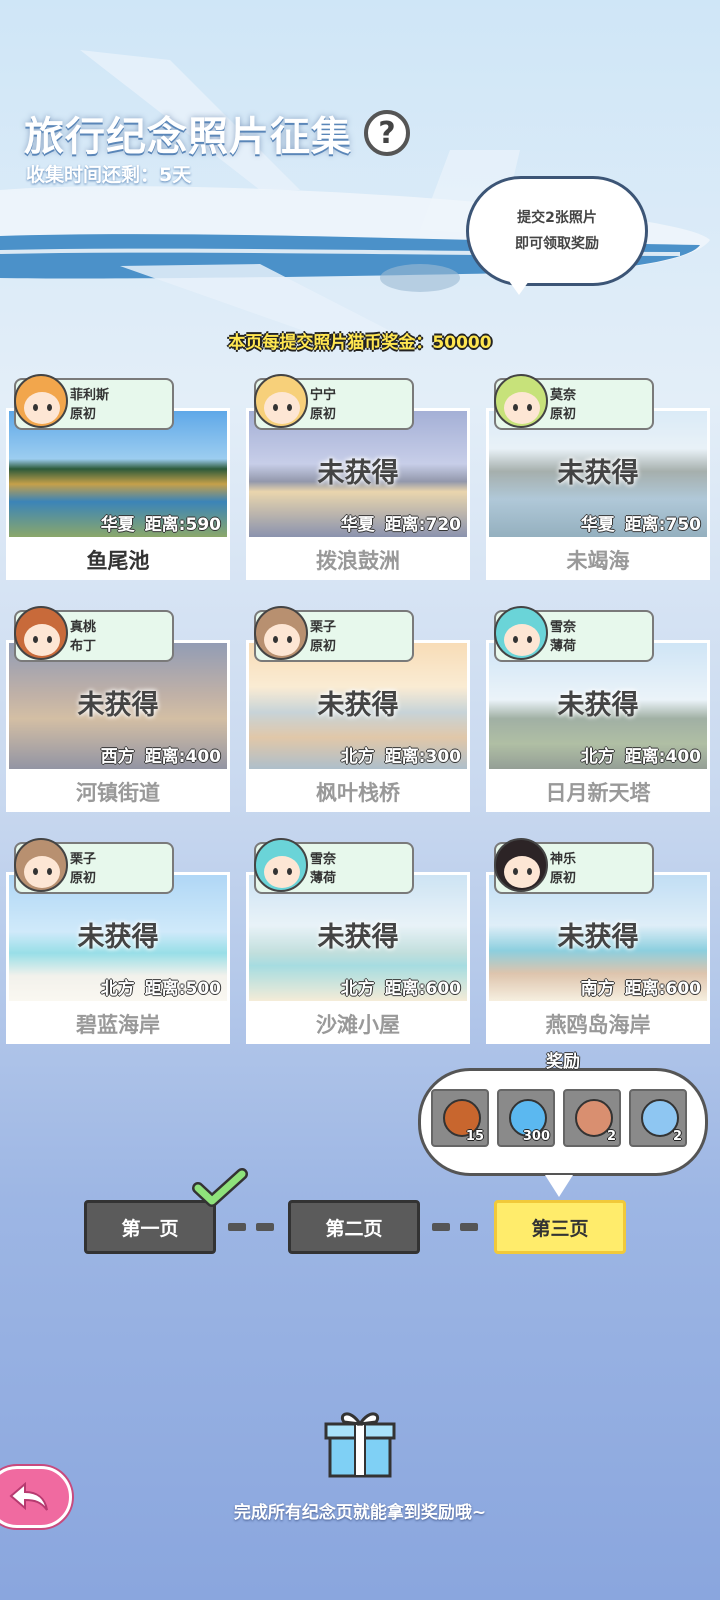 The width and height of the screenshot is (720, 1600). What do you see at coordinates (563, 395) in the screenshot?
I see `character-name-line: 莫奈` at bounding box center [563, 395].